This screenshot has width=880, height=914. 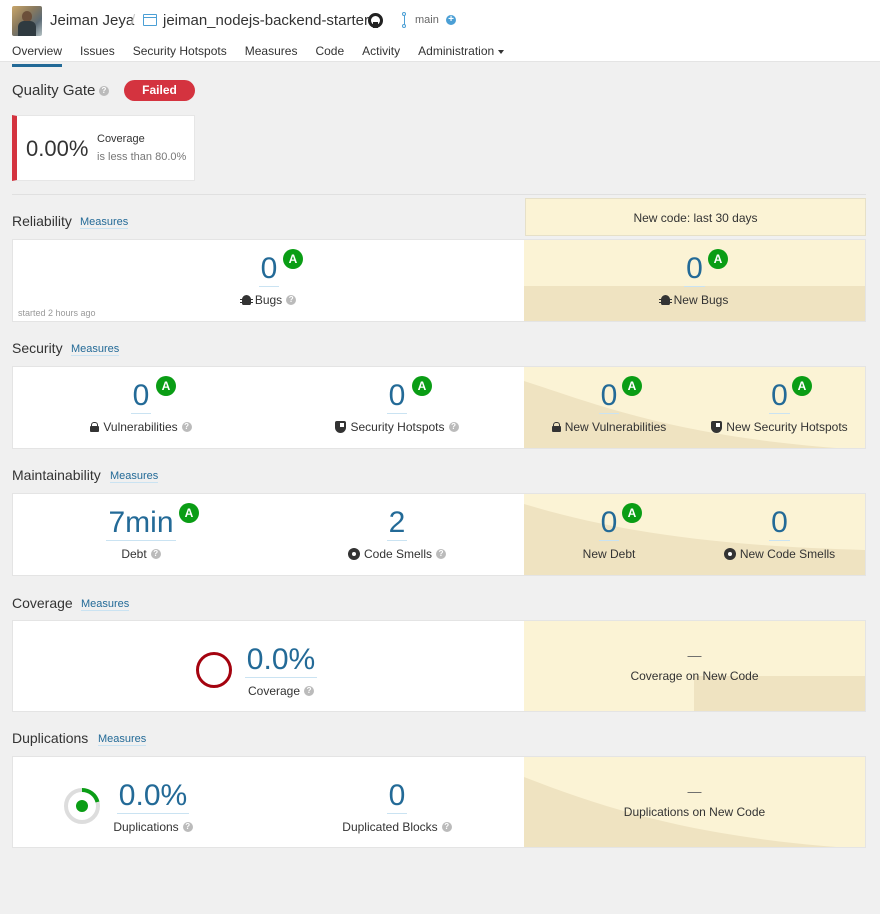 What do you see at coordinates (632, 386) in the screenshot?
I see `new-vulnerabilities-rating: A` at bounding box center [632, 386].